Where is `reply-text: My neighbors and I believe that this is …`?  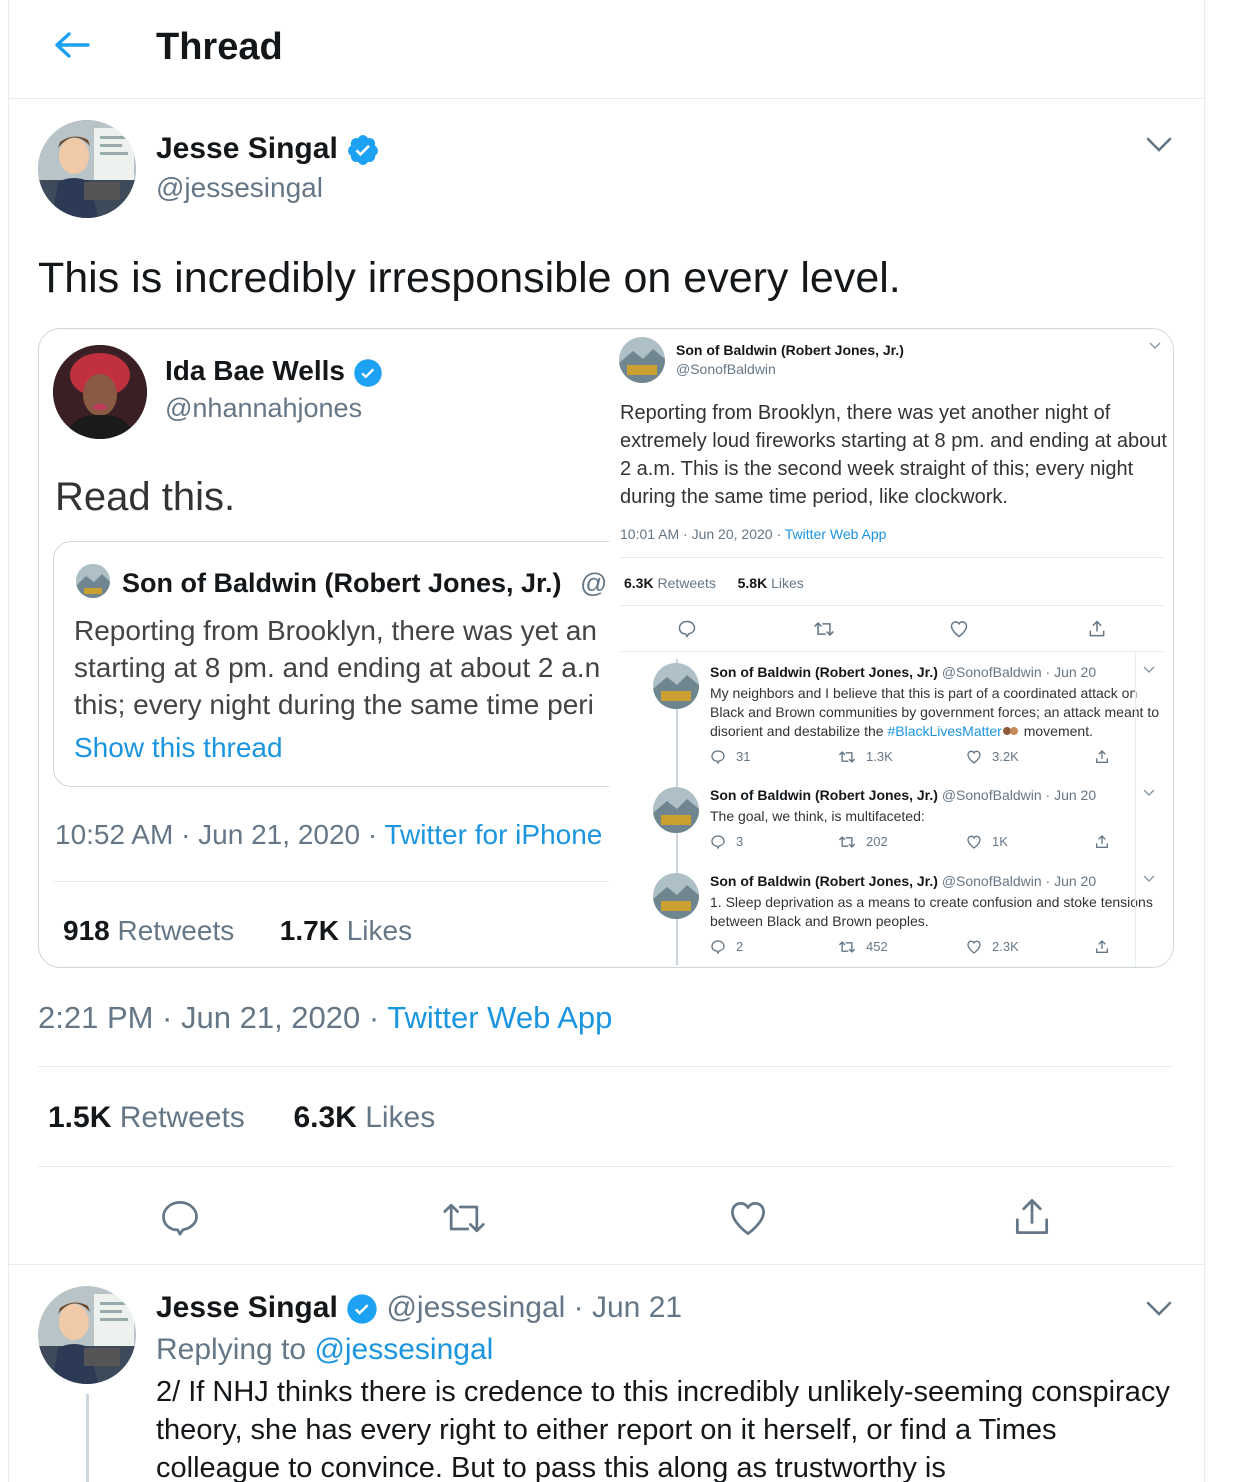
reply-text: My neighbors and I believe that this is … is located at coordinates (940, 712).